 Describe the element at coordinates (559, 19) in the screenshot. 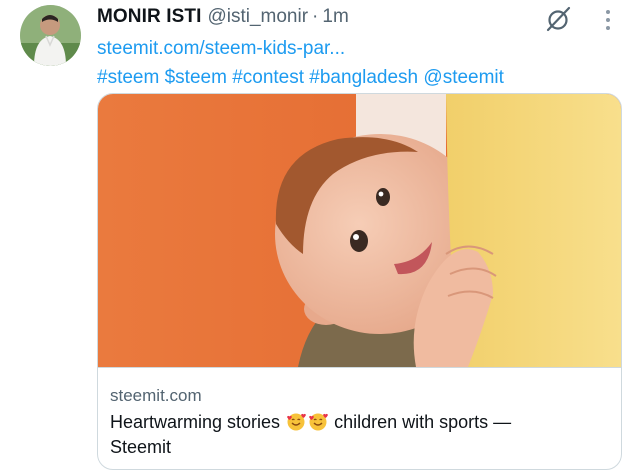

I see `grok-slash-icon` at that location.